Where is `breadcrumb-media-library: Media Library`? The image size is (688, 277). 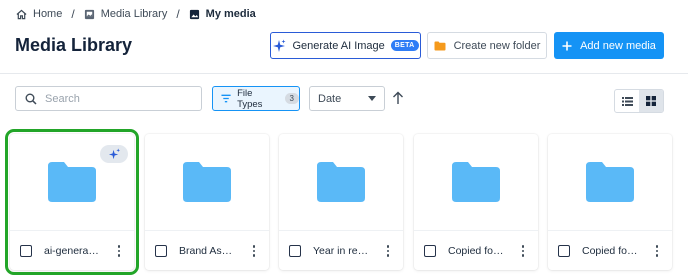 breadcrumb-media-library: Media Library is located at coordinates (126, 14).